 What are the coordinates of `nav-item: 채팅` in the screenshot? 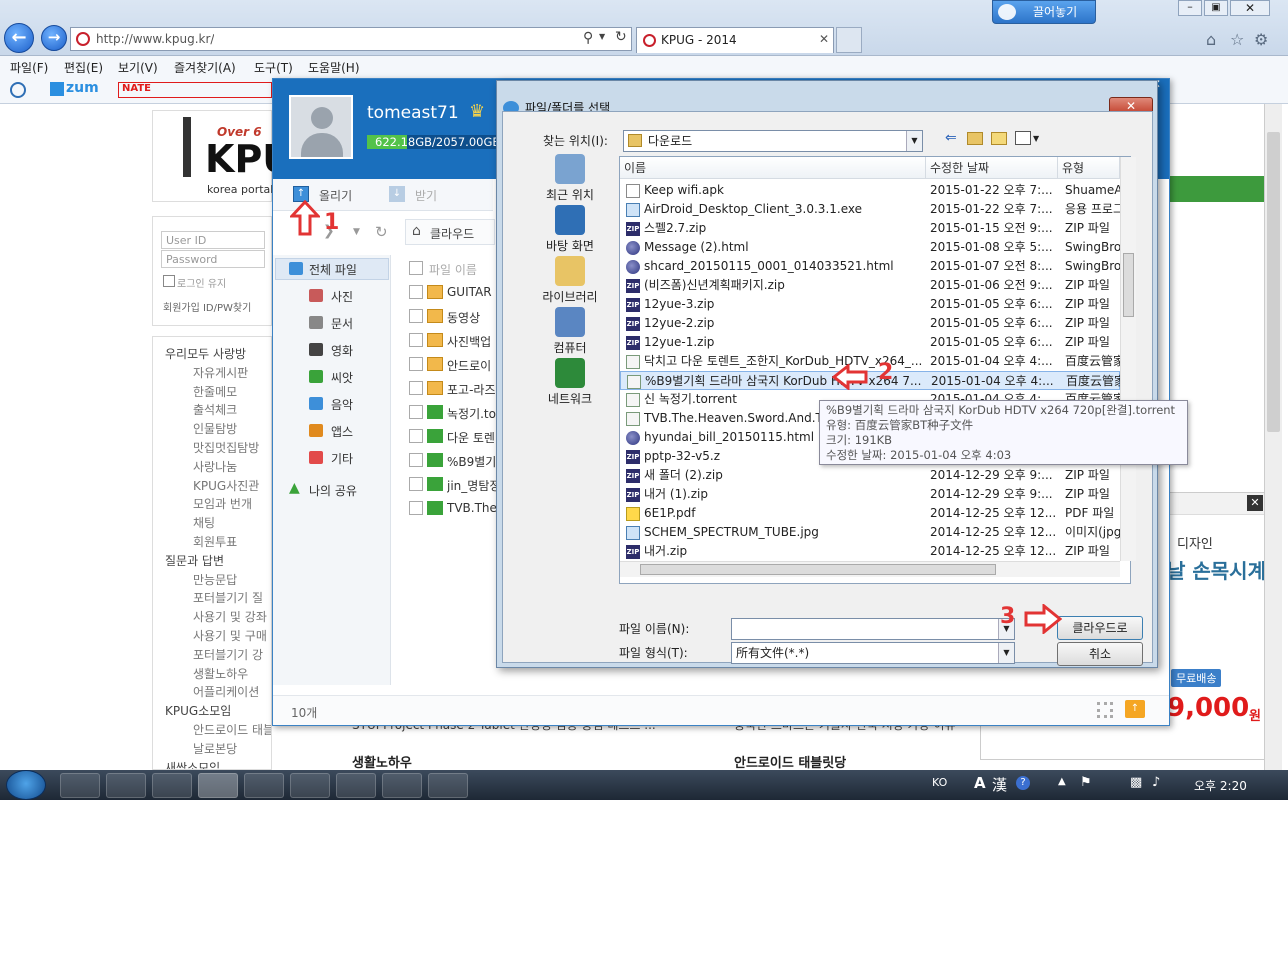 It's located at (204, 522).